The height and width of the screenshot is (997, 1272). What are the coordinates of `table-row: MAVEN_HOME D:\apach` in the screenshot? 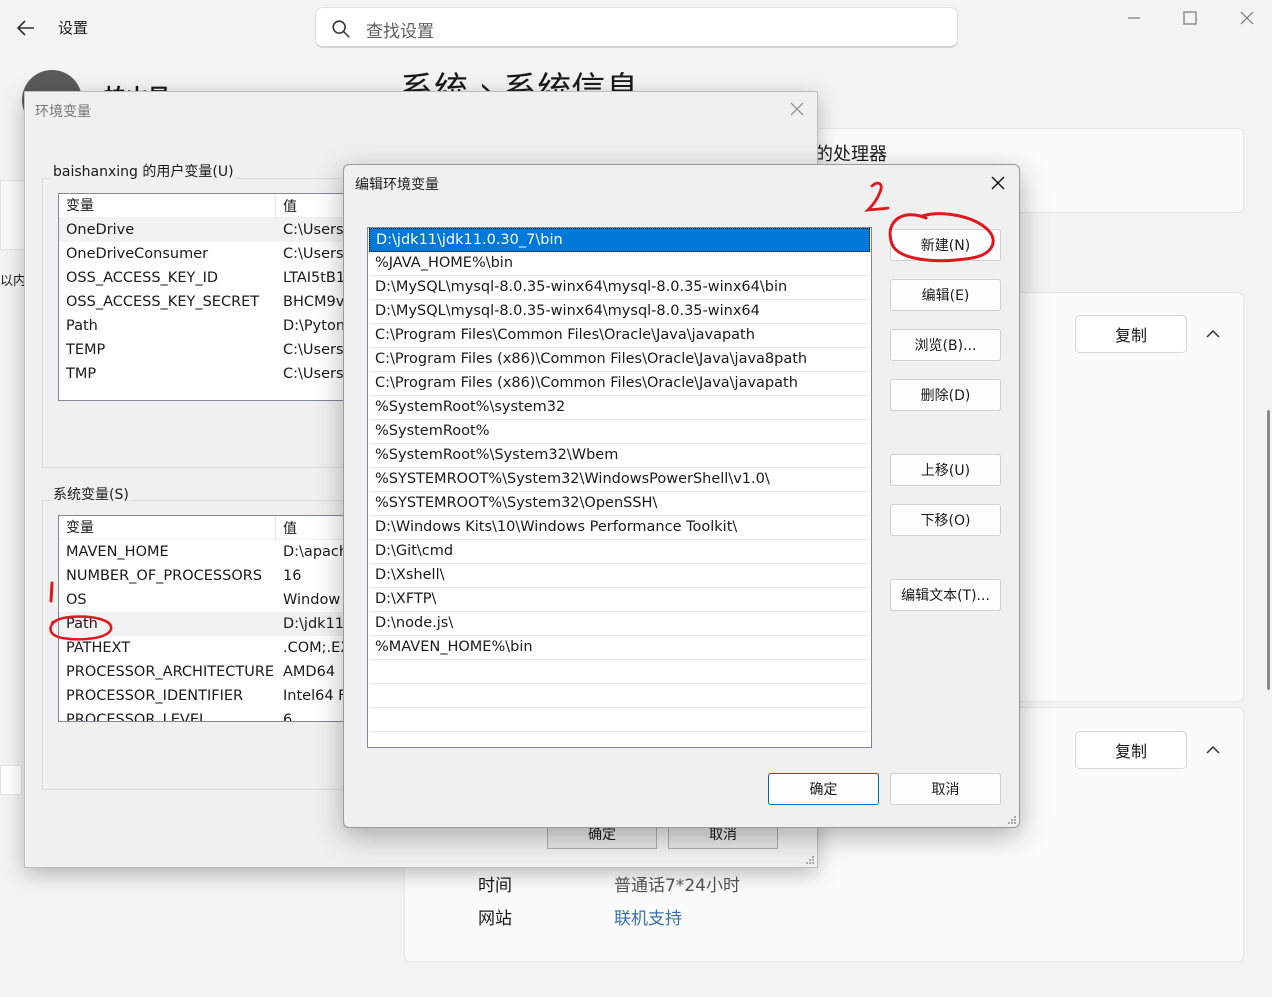 It's located at (208, 552).